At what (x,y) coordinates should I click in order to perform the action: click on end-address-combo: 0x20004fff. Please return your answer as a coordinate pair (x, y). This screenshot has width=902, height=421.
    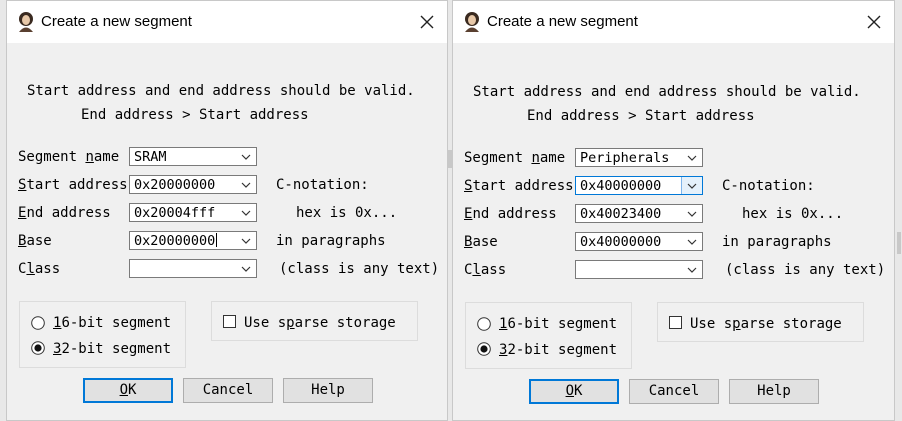
    Looking at the image, I should click on (193, 212).